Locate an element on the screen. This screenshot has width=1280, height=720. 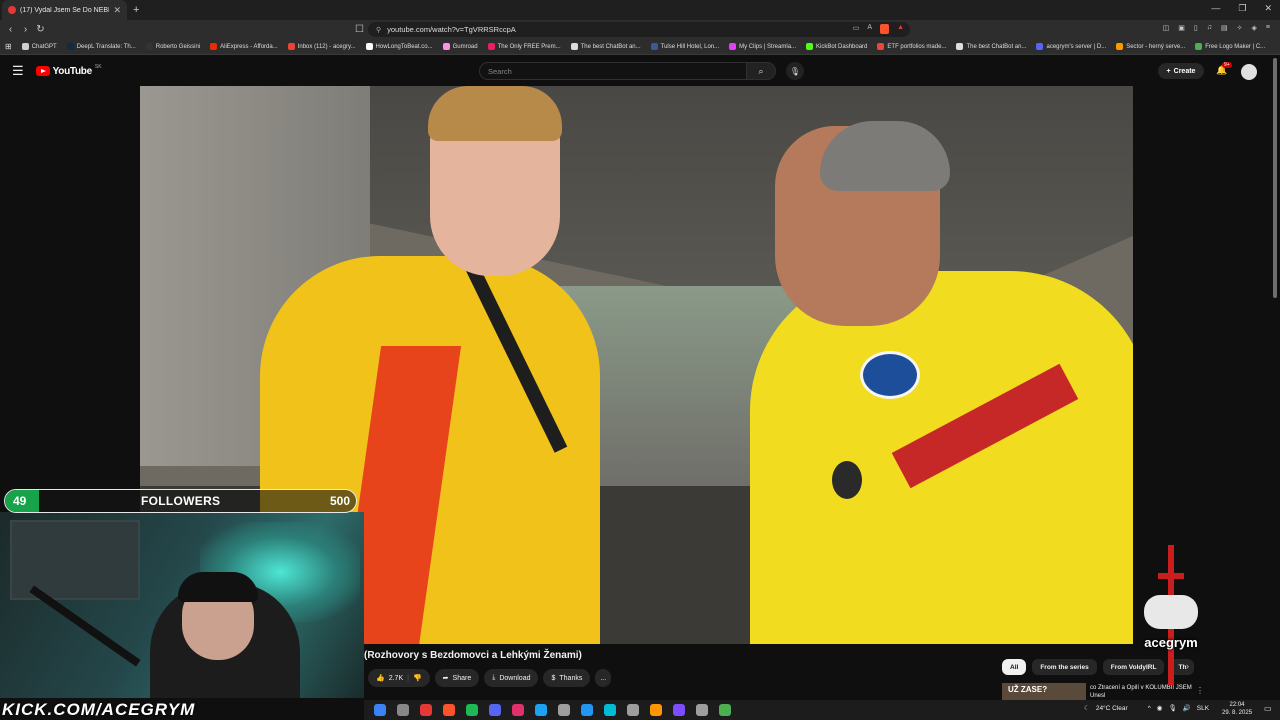
sword-guard is located at coordinates (1171, 576).